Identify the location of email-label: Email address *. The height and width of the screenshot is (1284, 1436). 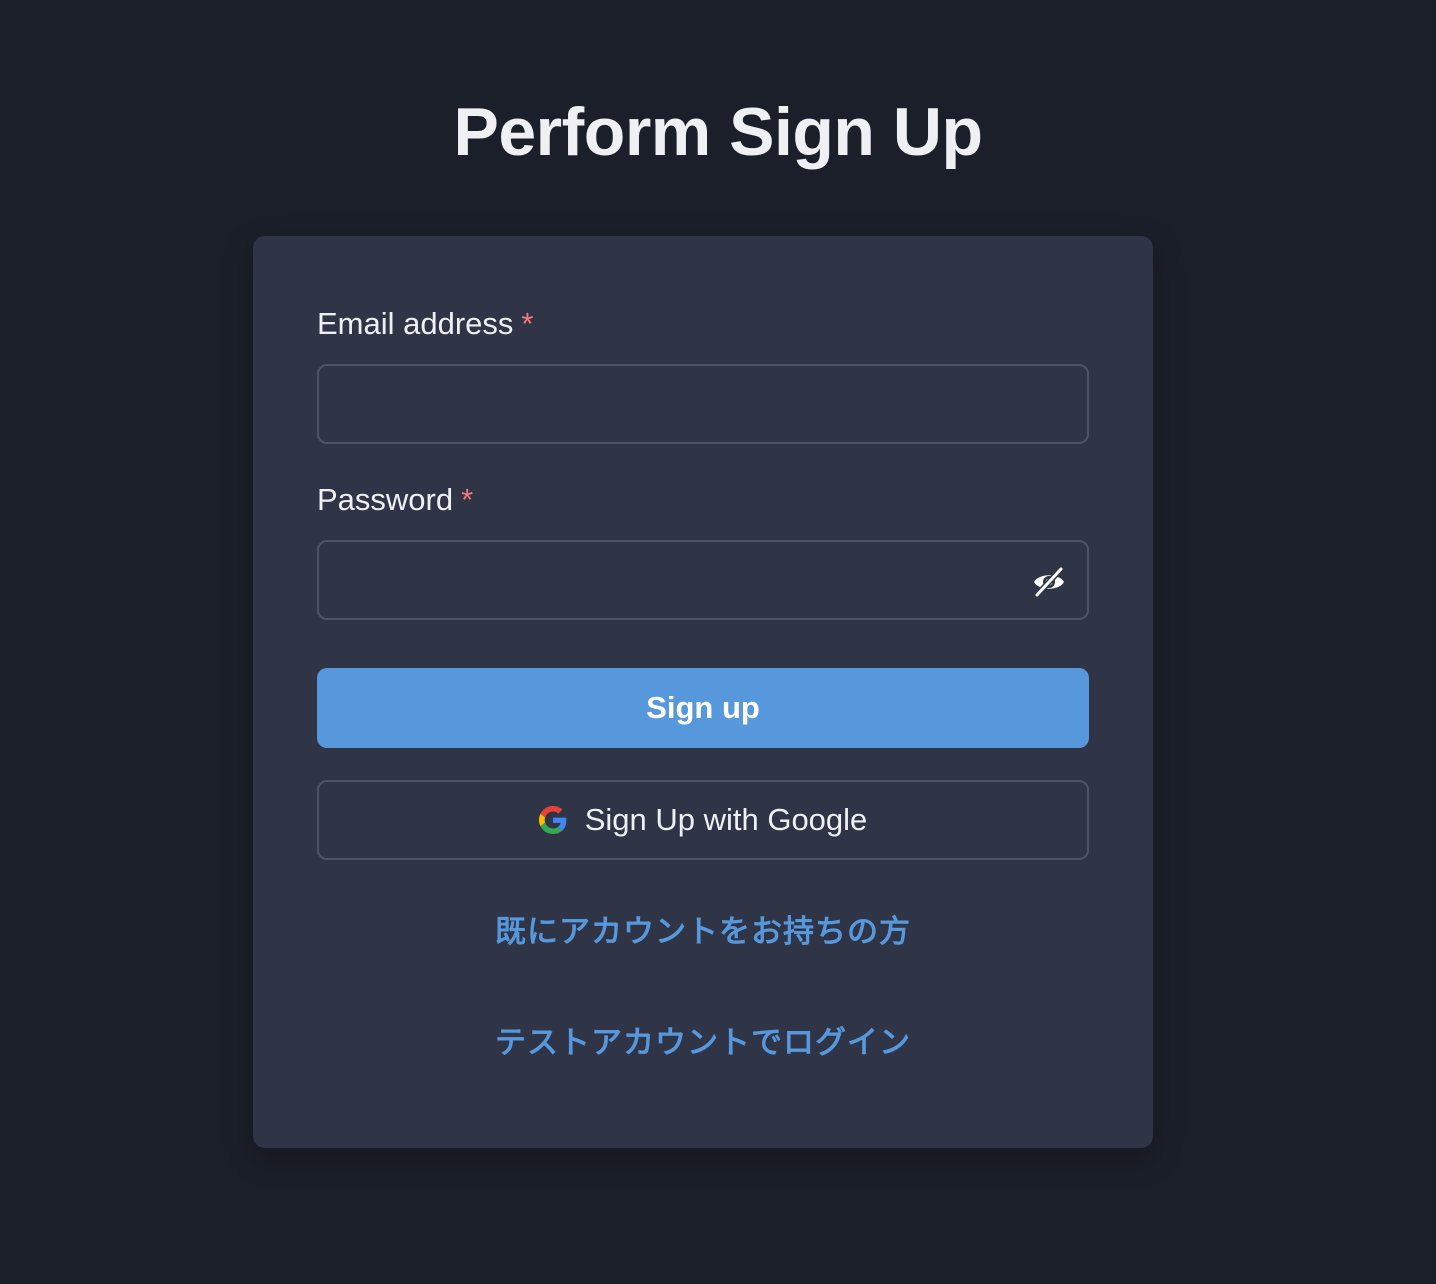
(425, 324).